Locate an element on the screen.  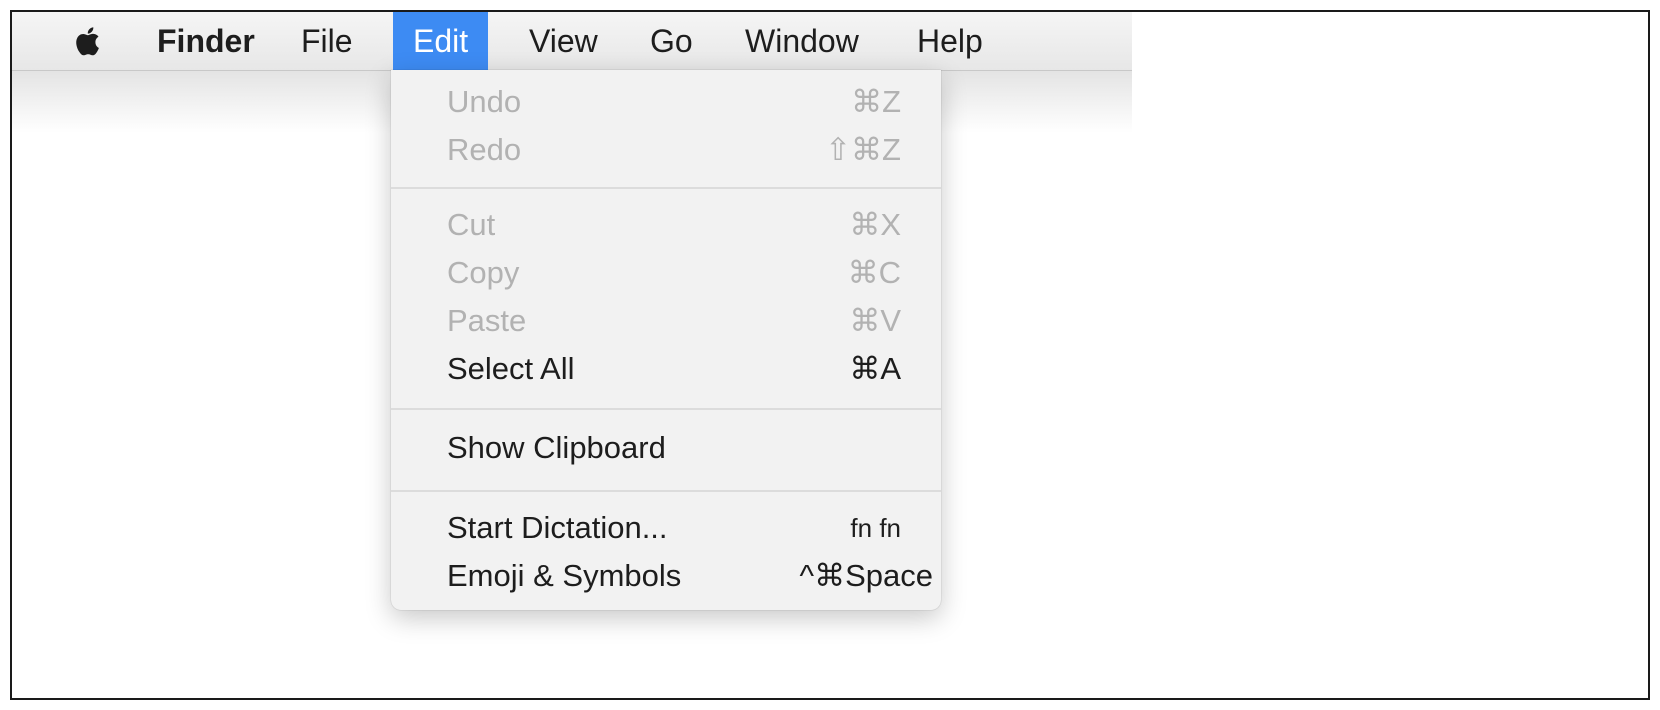
menu-item-shortcut: ⌘C is located at coordinates (874, 272).